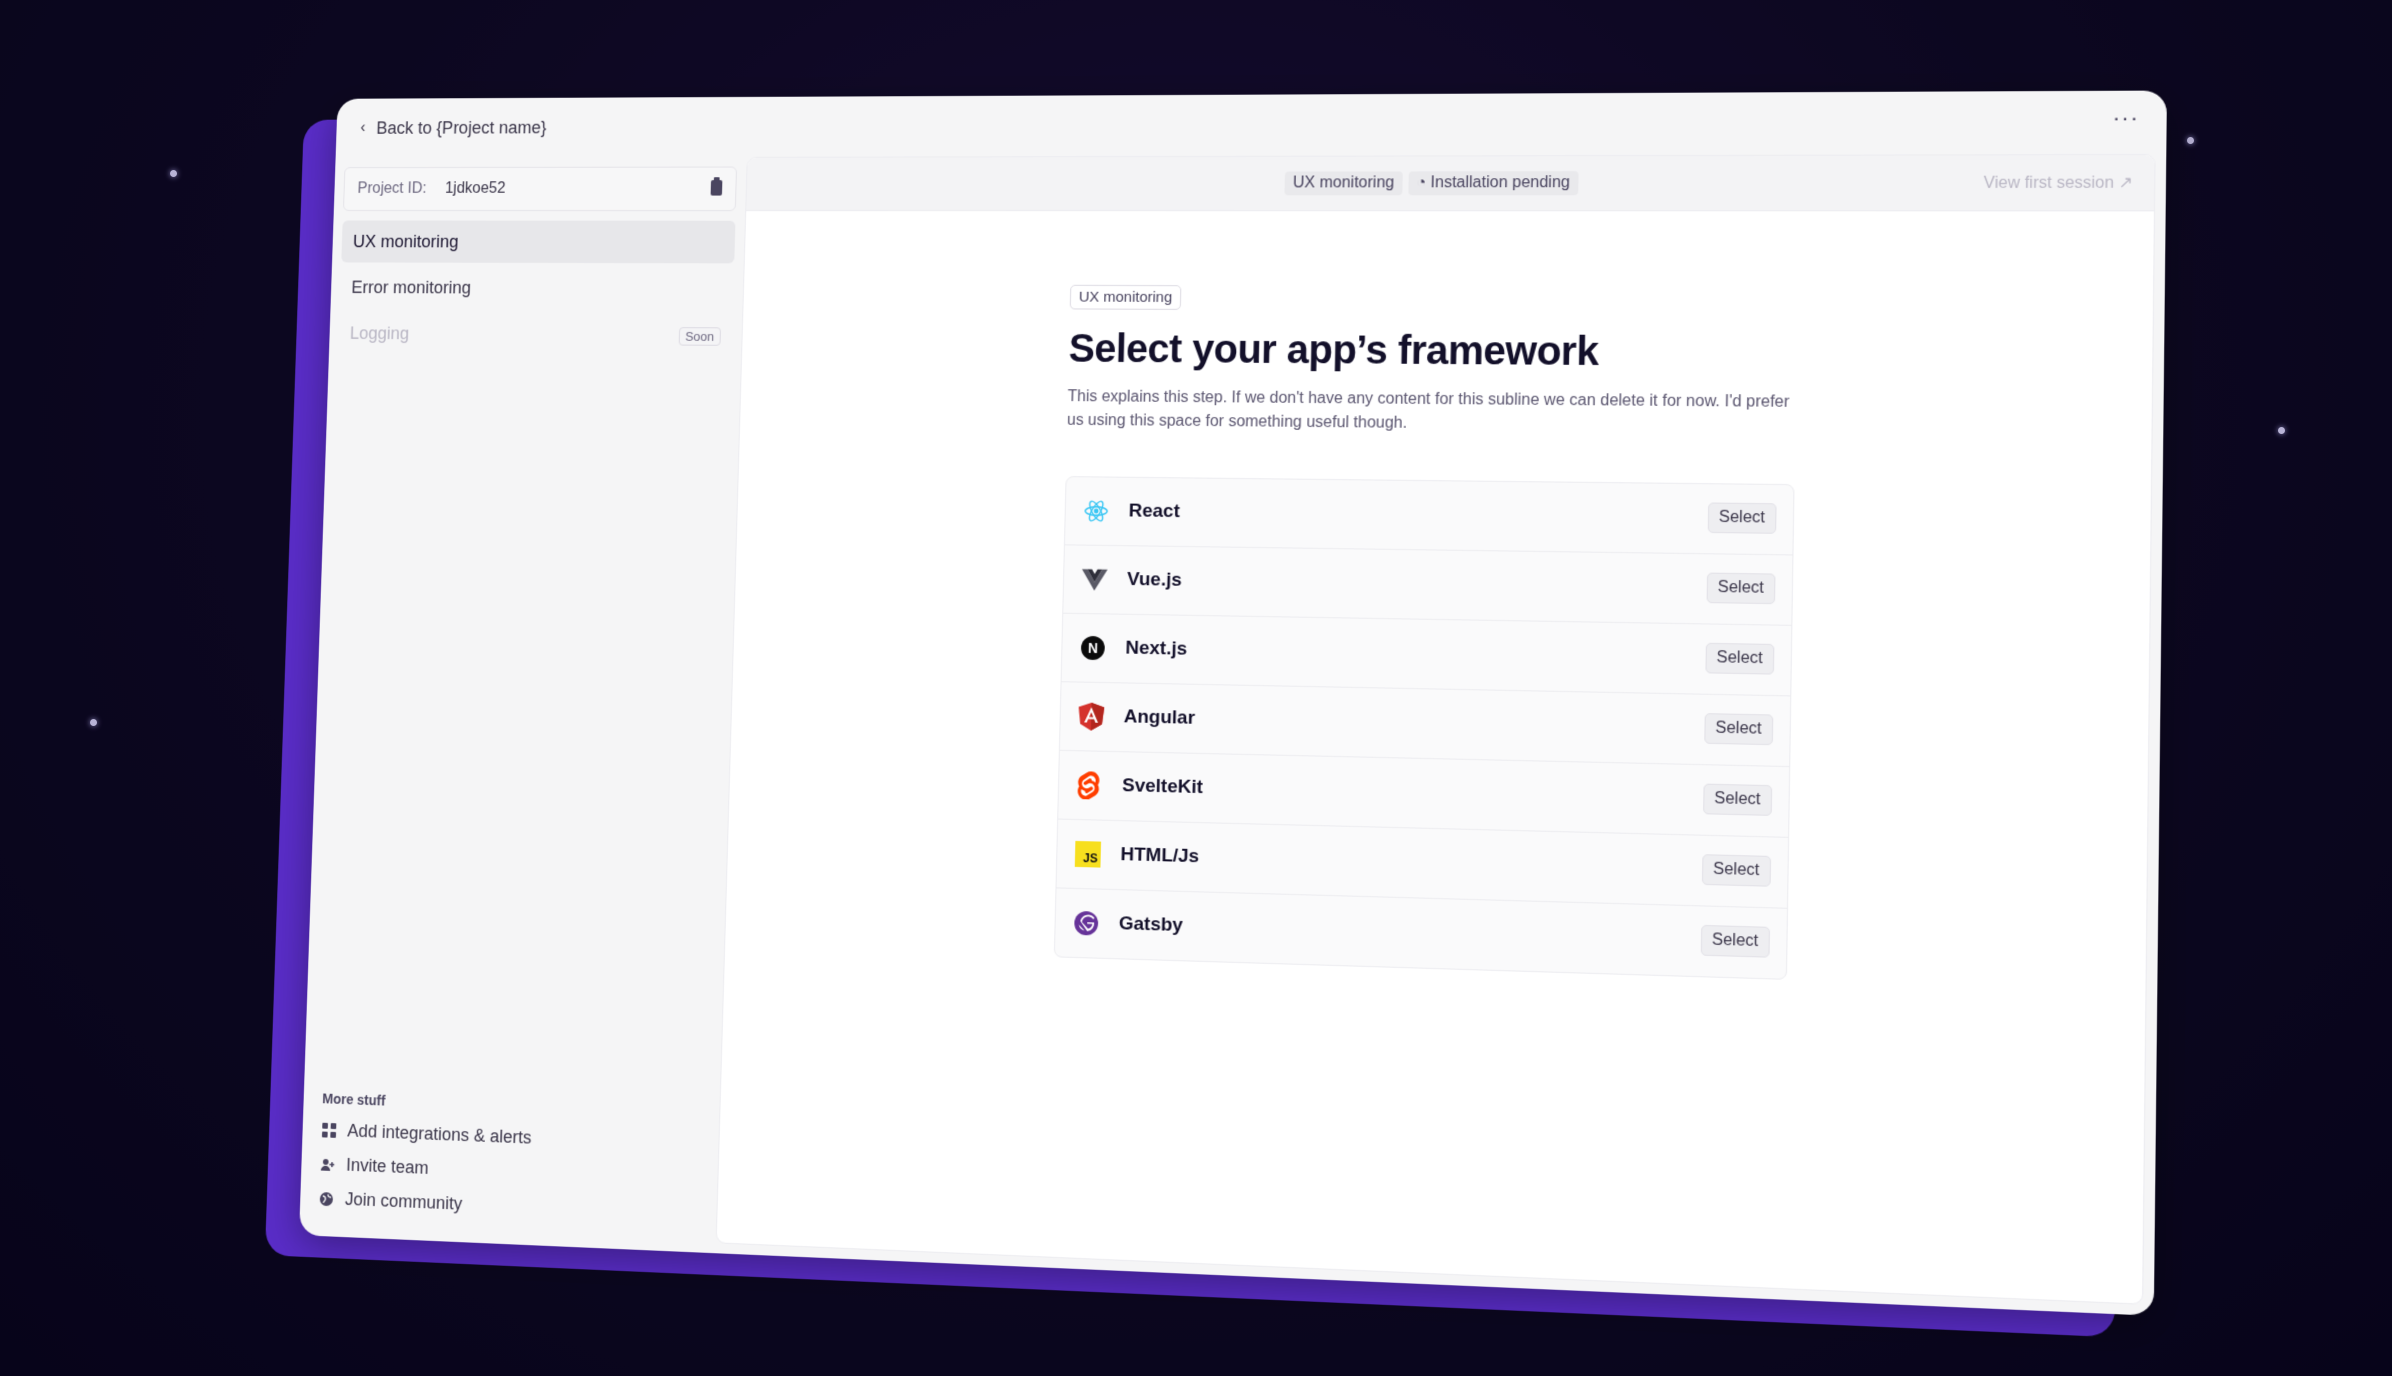 The width and height of the screenshot is (2392, 1376). Describe the element at coordinates (1160, 856) in the screenshot. I see `framework-name: HTML/Js` at that location.